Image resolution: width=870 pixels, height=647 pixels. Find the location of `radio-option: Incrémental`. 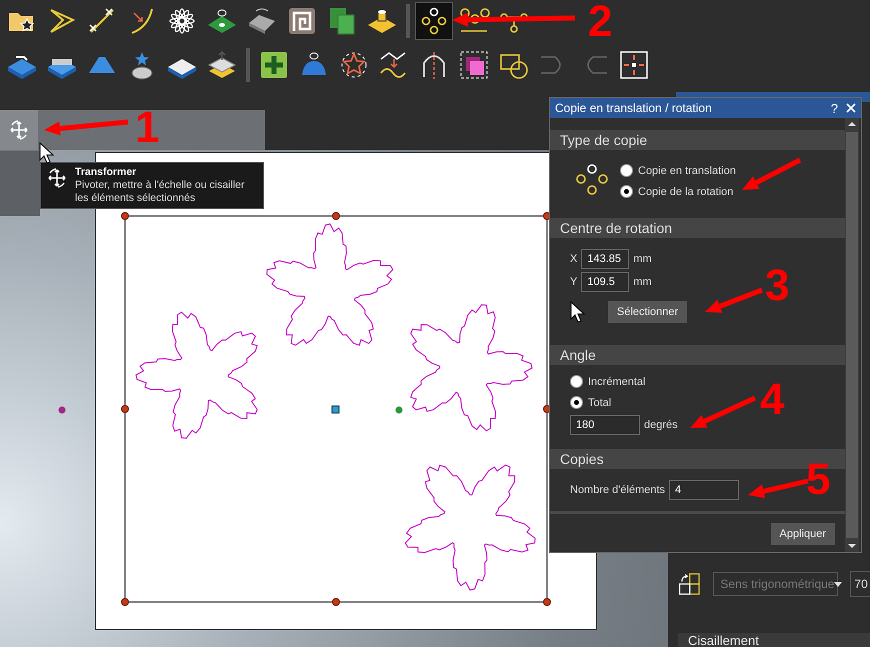

radio-option: Incrémental is located at coordinates (608, 381).